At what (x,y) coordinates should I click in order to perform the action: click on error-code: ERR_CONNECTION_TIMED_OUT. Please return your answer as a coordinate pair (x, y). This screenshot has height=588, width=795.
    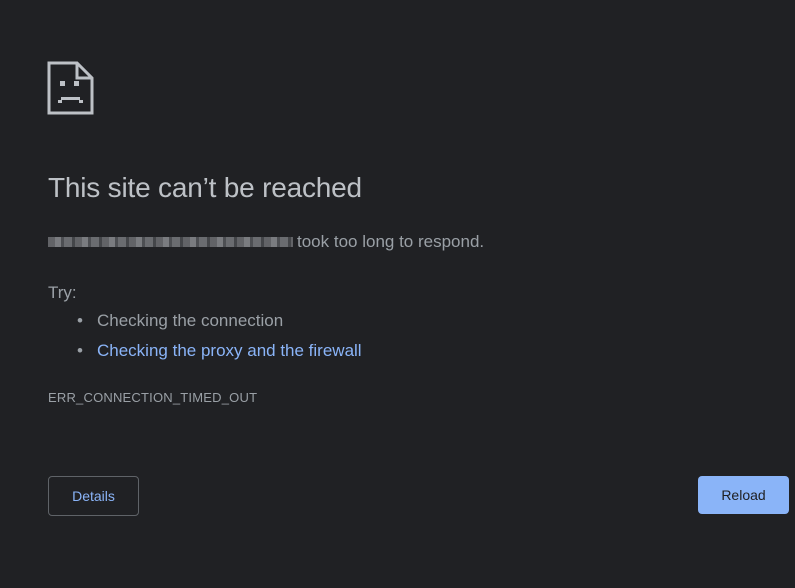
    Looking at the image, I should click on (153, 397).